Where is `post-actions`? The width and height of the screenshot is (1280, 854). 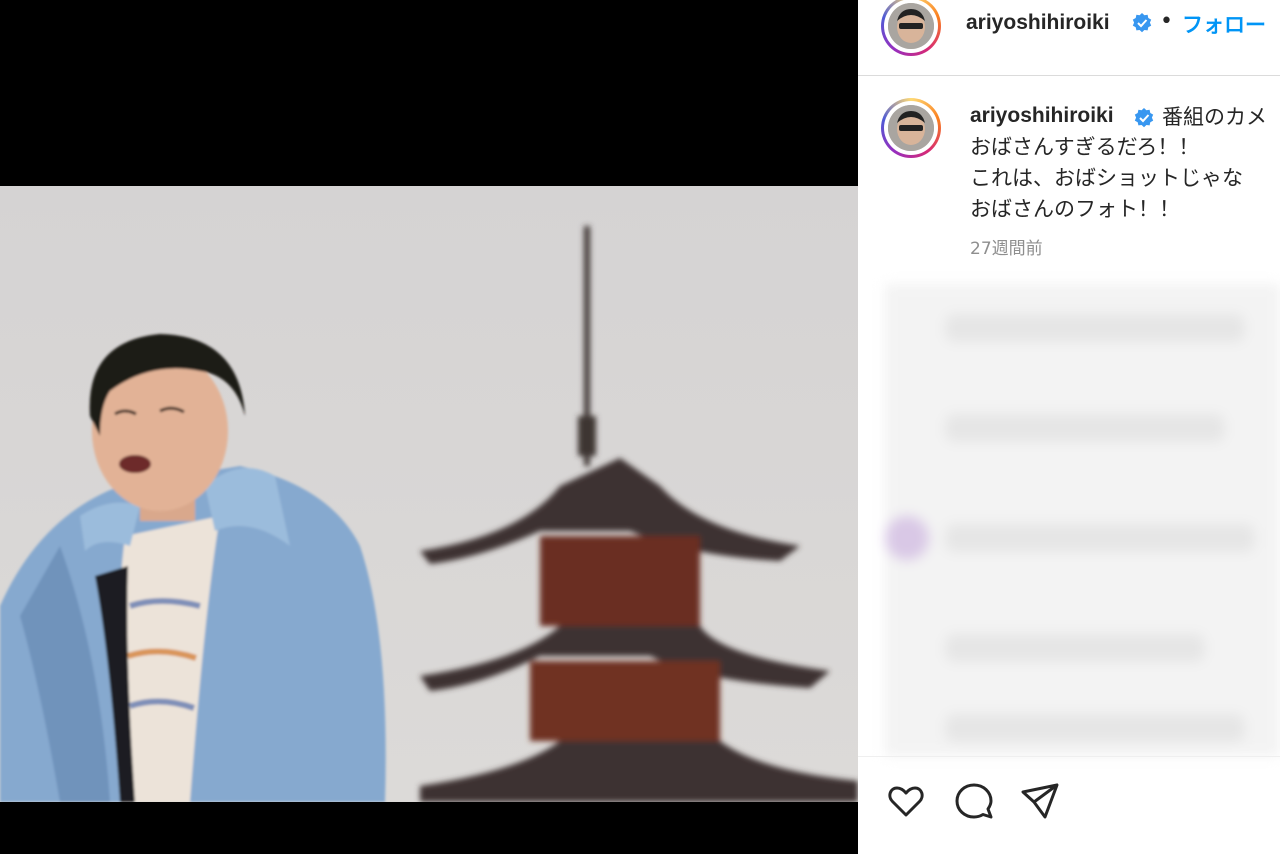
post-actions is located at coordinates (1069, 805).